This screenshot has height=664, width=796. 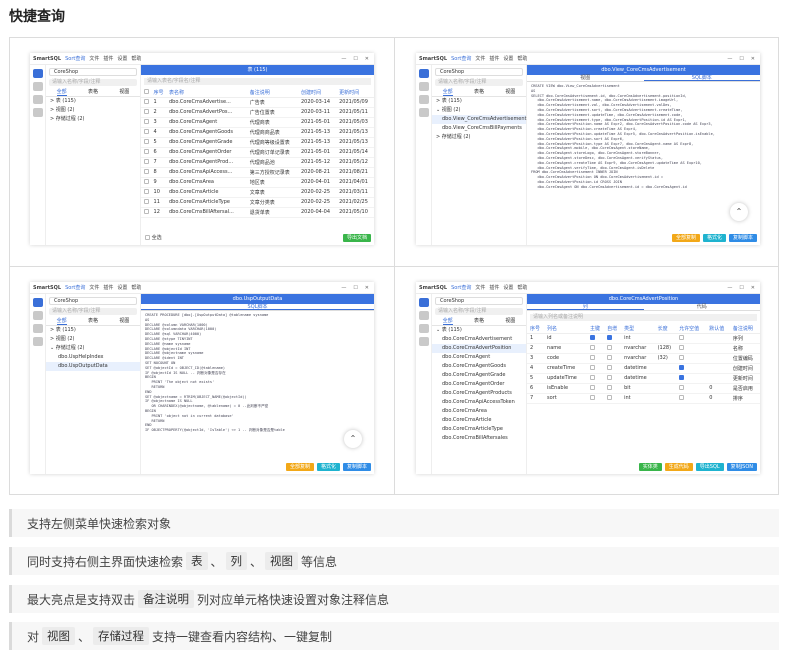 What do you see at coordinates (108, 58) in the screenshot?
I see `menu-plugin: 插件` at bounding box center [108, 58].